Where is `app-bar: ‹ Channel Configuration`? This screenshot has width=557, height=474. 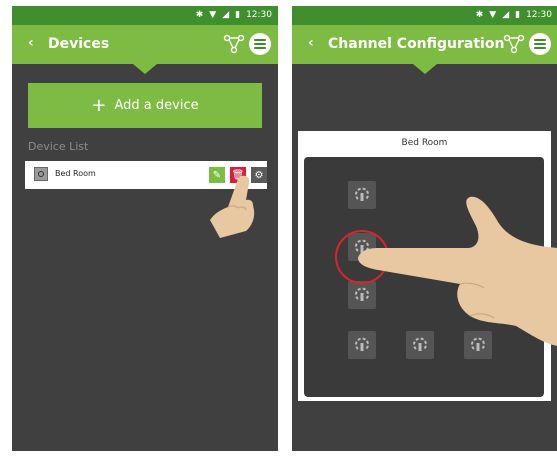
app-bar: ‹ Channel Configuration is located at coordinates (424, 44).